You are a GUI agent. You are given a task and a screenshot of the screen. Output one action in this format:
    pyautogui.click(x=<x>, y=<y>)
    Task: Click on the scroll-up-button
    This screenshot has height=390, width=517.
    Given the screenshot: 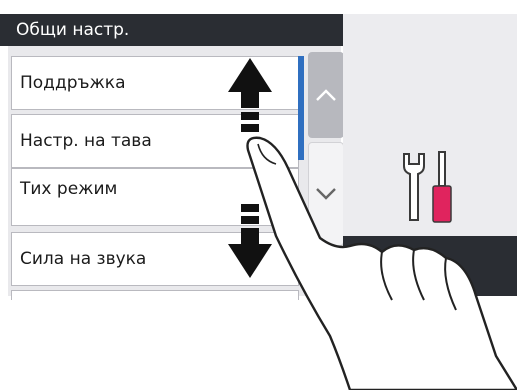 What is the action you would take?
    pyautogui.click(x=326, y=95)
    